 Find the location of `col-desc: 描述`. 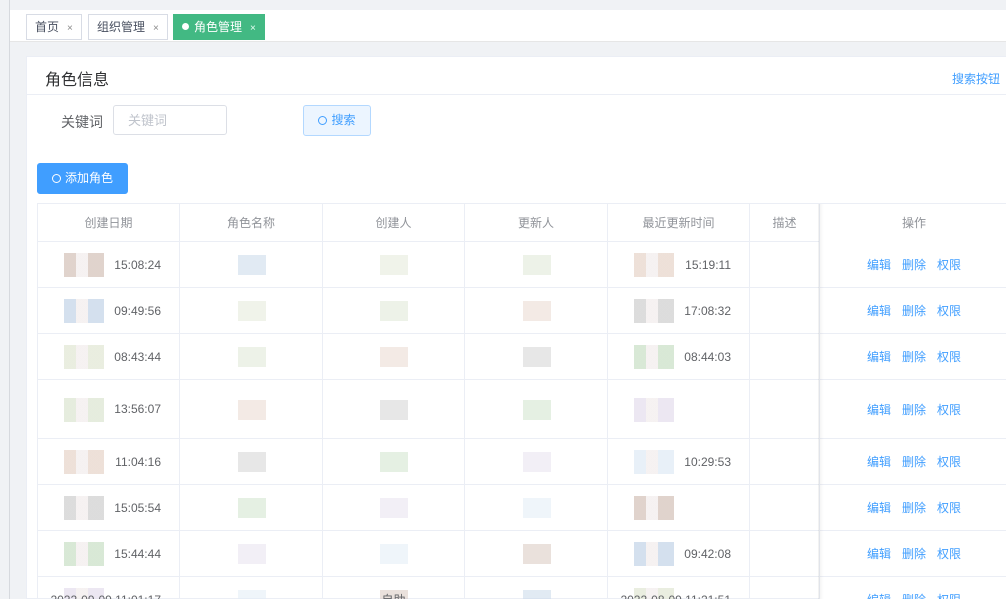

col-desc: 描述 is located at coordinates (785, 223).